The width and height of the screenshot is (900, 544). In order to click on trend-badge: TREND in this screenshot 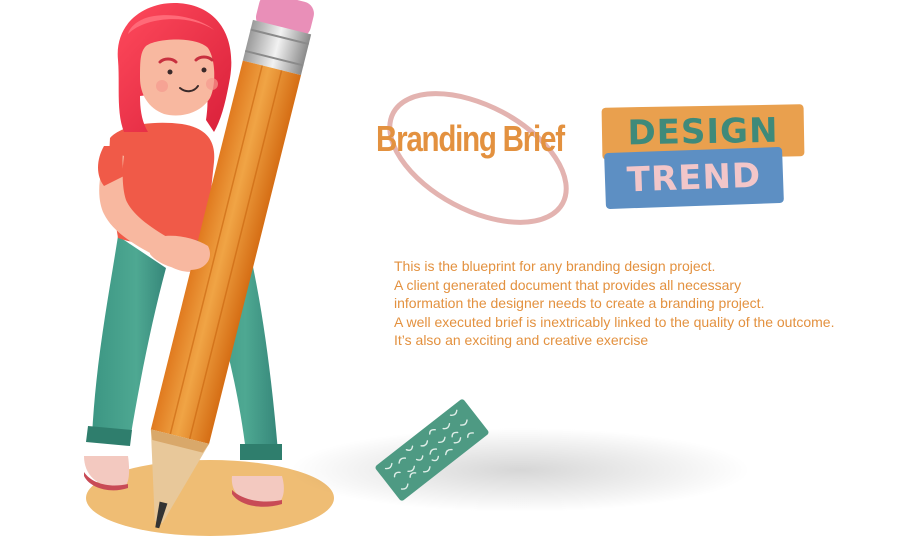, I will do `click(694, 178)`.